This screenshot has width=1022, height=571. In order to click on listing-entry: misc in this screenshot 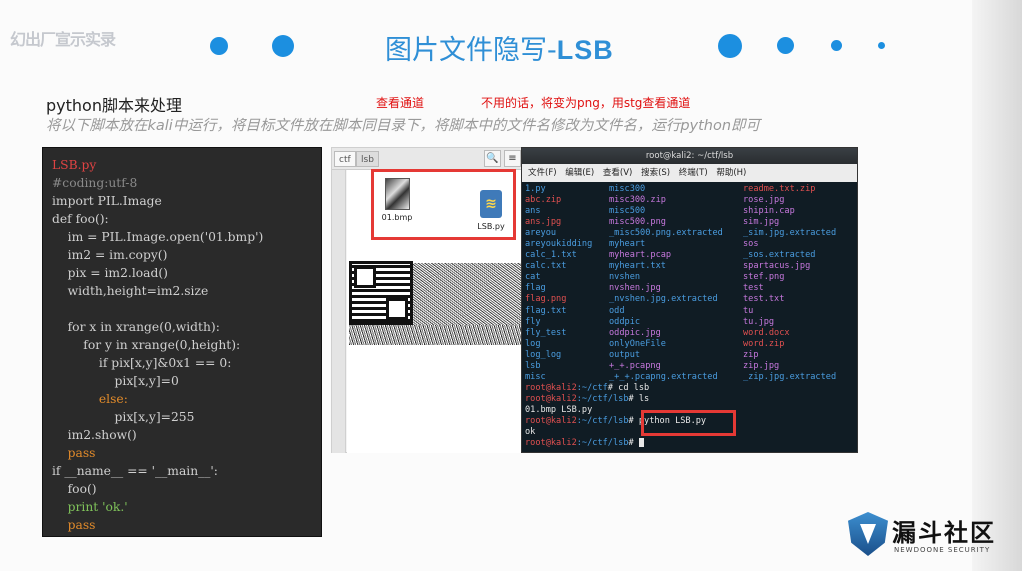, I will do `click(535, 376)`.